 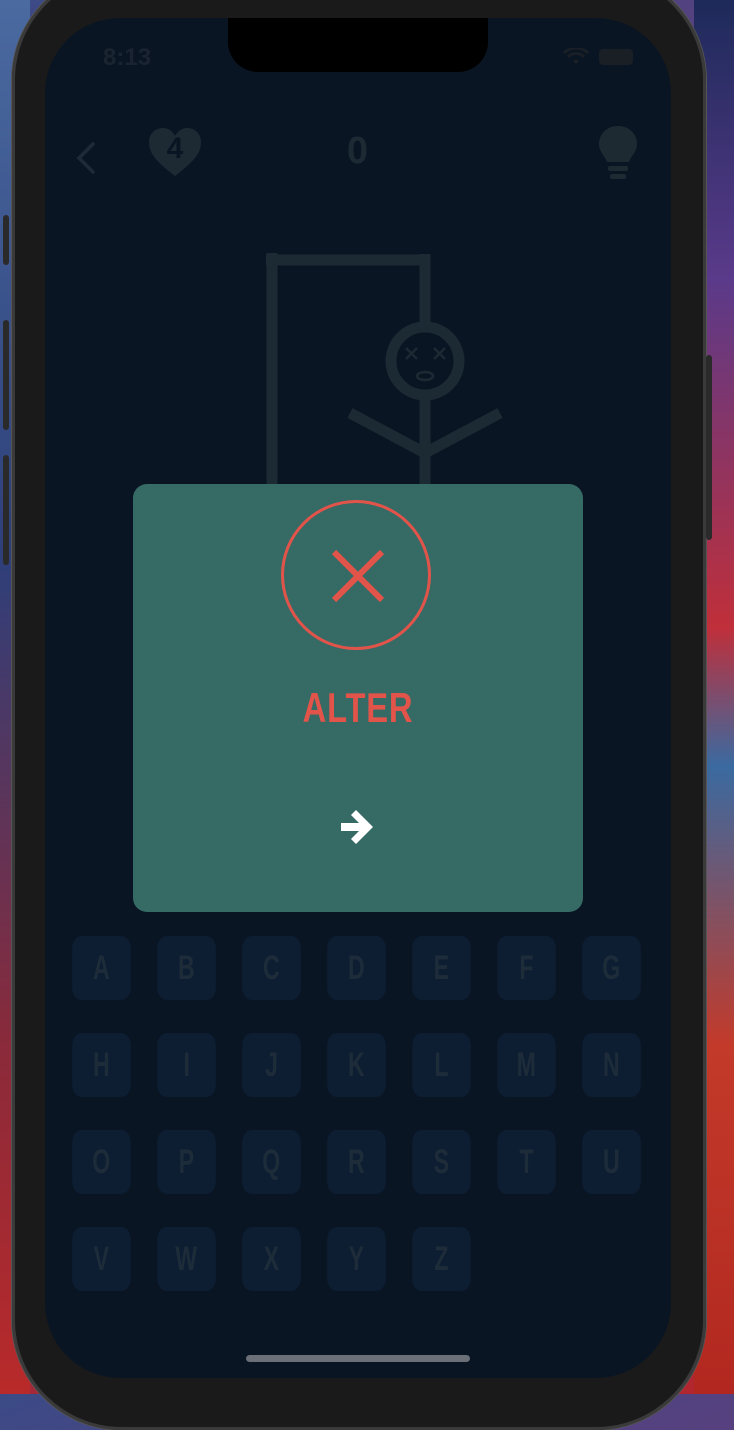 I want to click on key-q: Q, so click(x=271, y=1162).